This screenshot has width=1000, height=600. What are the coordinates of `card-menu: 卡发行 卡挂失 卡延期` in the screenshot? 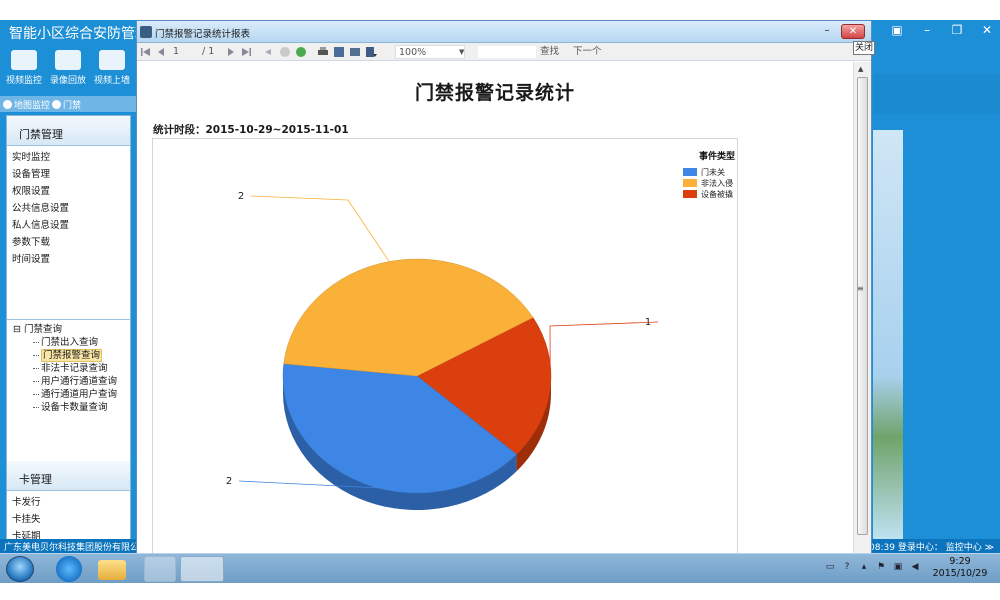 It's located at (68, 516).